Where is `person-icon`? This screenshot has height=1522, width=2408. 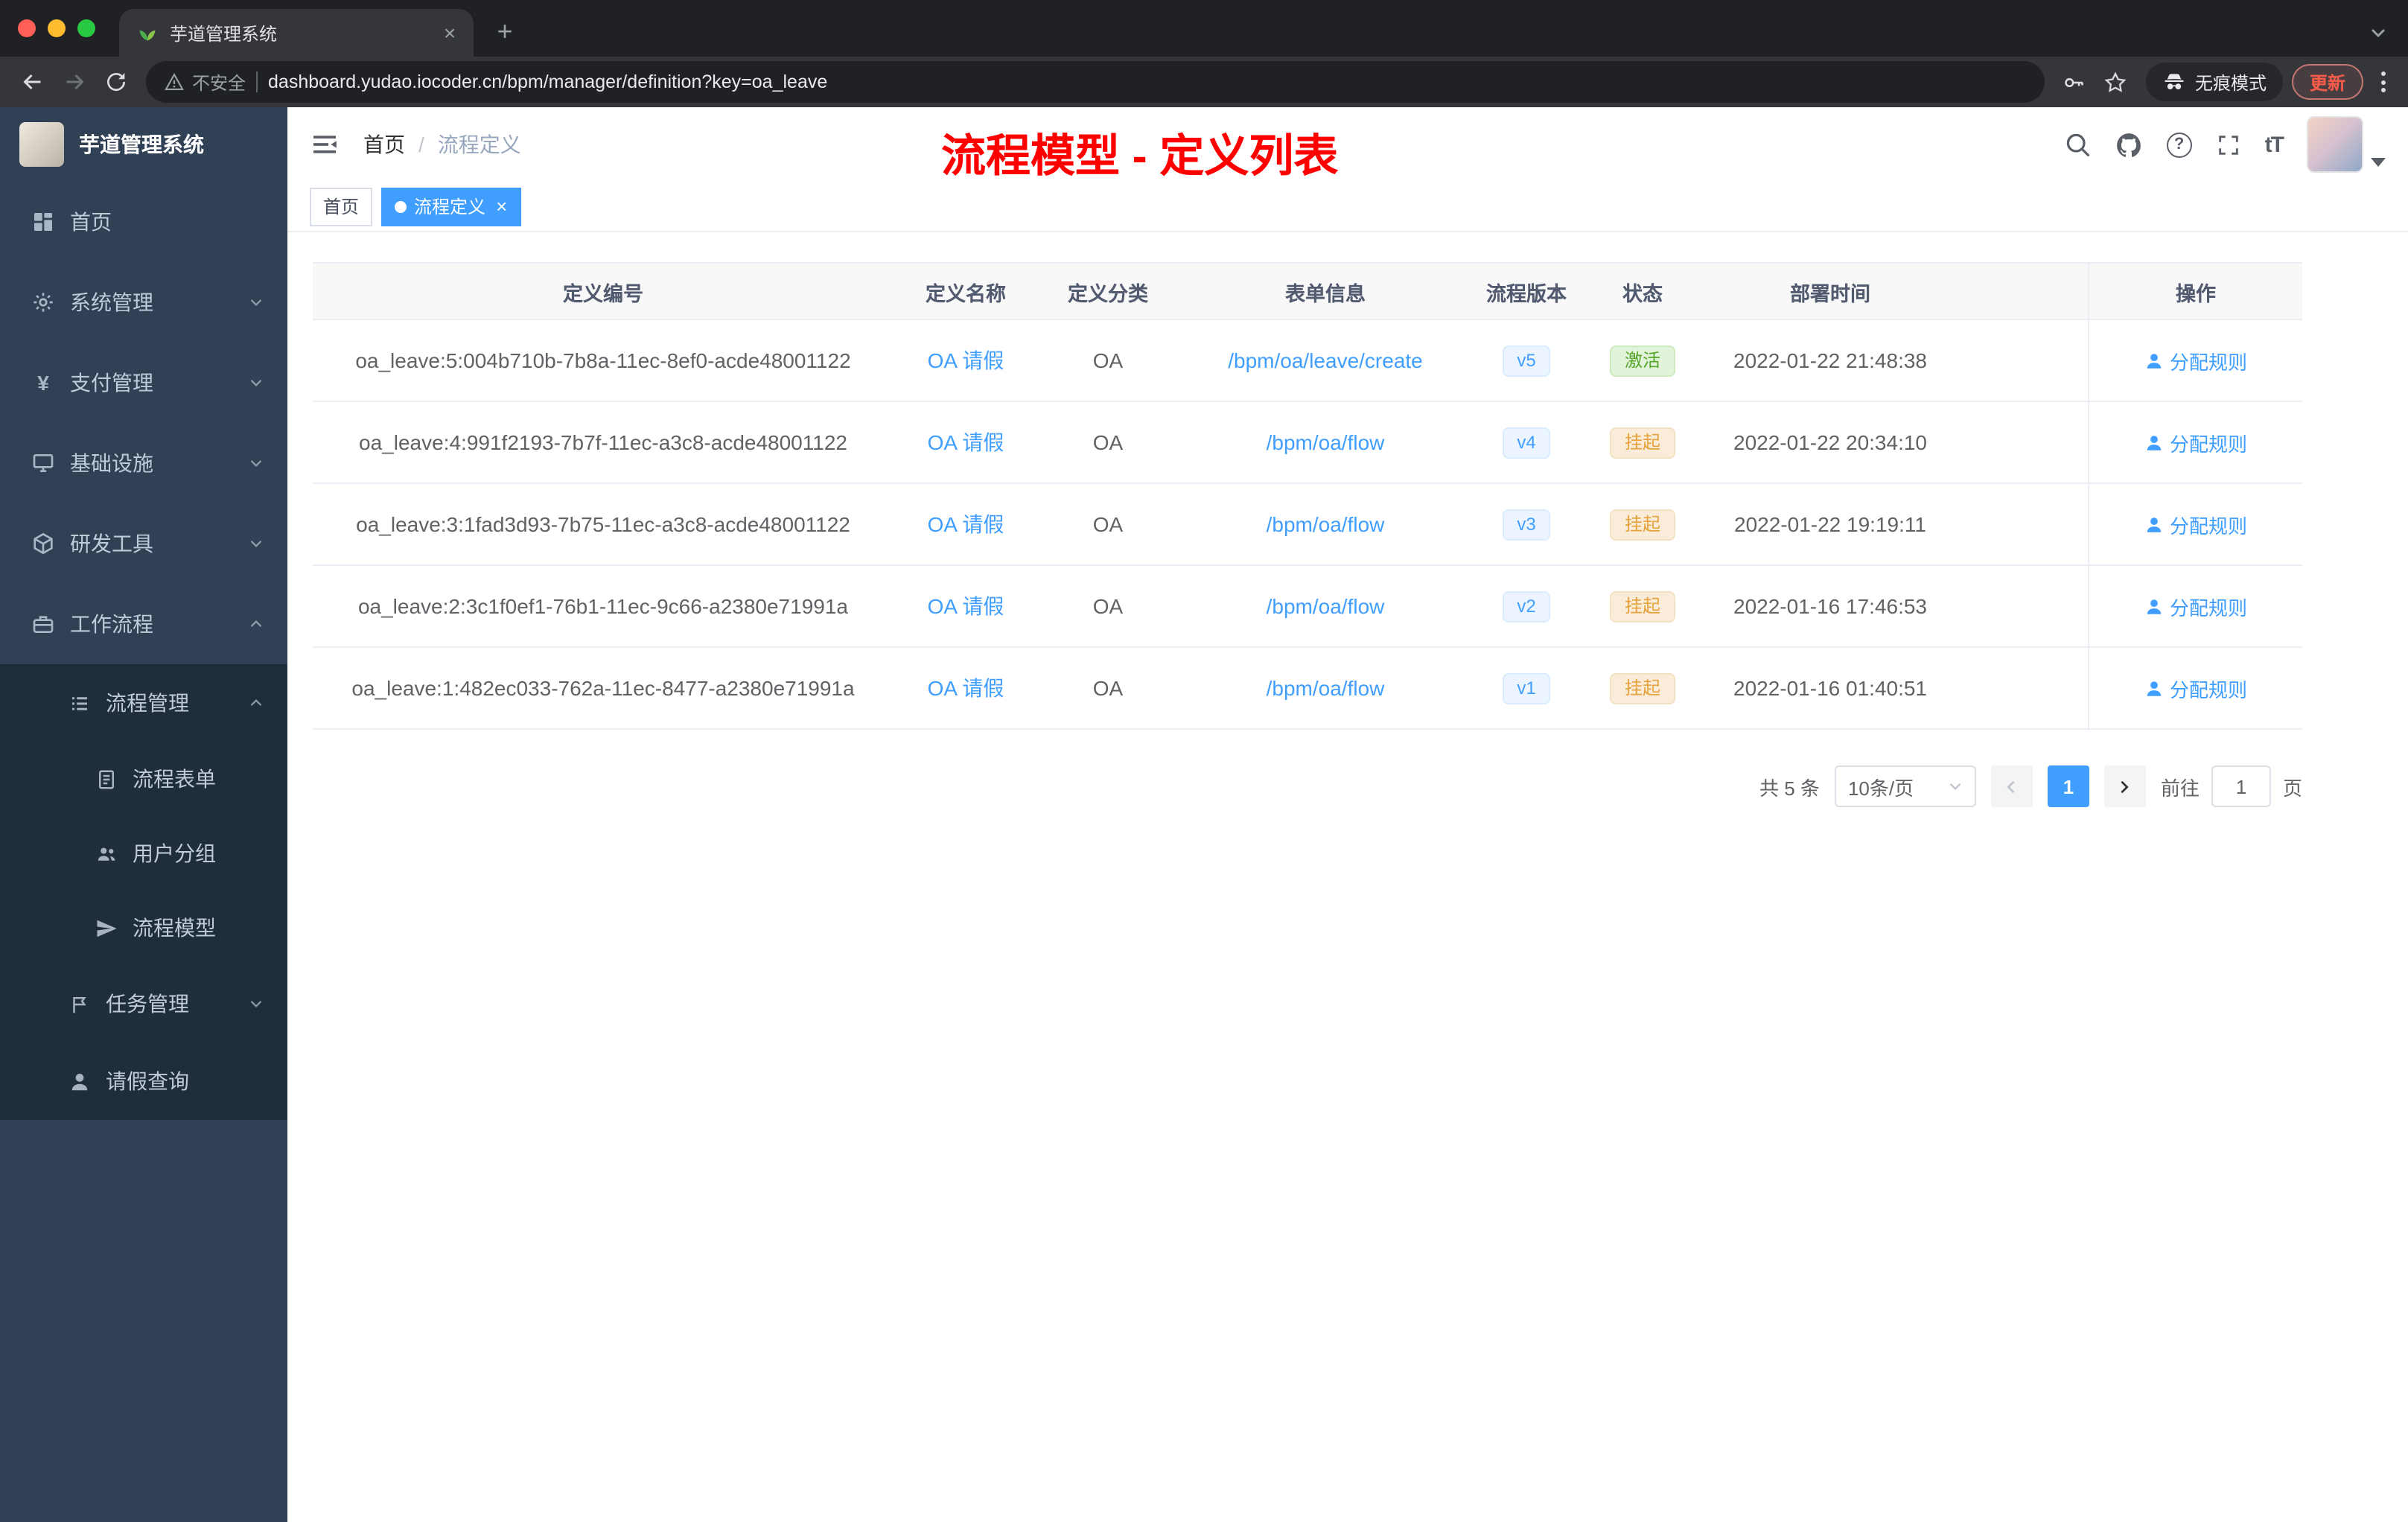
person-icon is located at coordinates (2154, 360).